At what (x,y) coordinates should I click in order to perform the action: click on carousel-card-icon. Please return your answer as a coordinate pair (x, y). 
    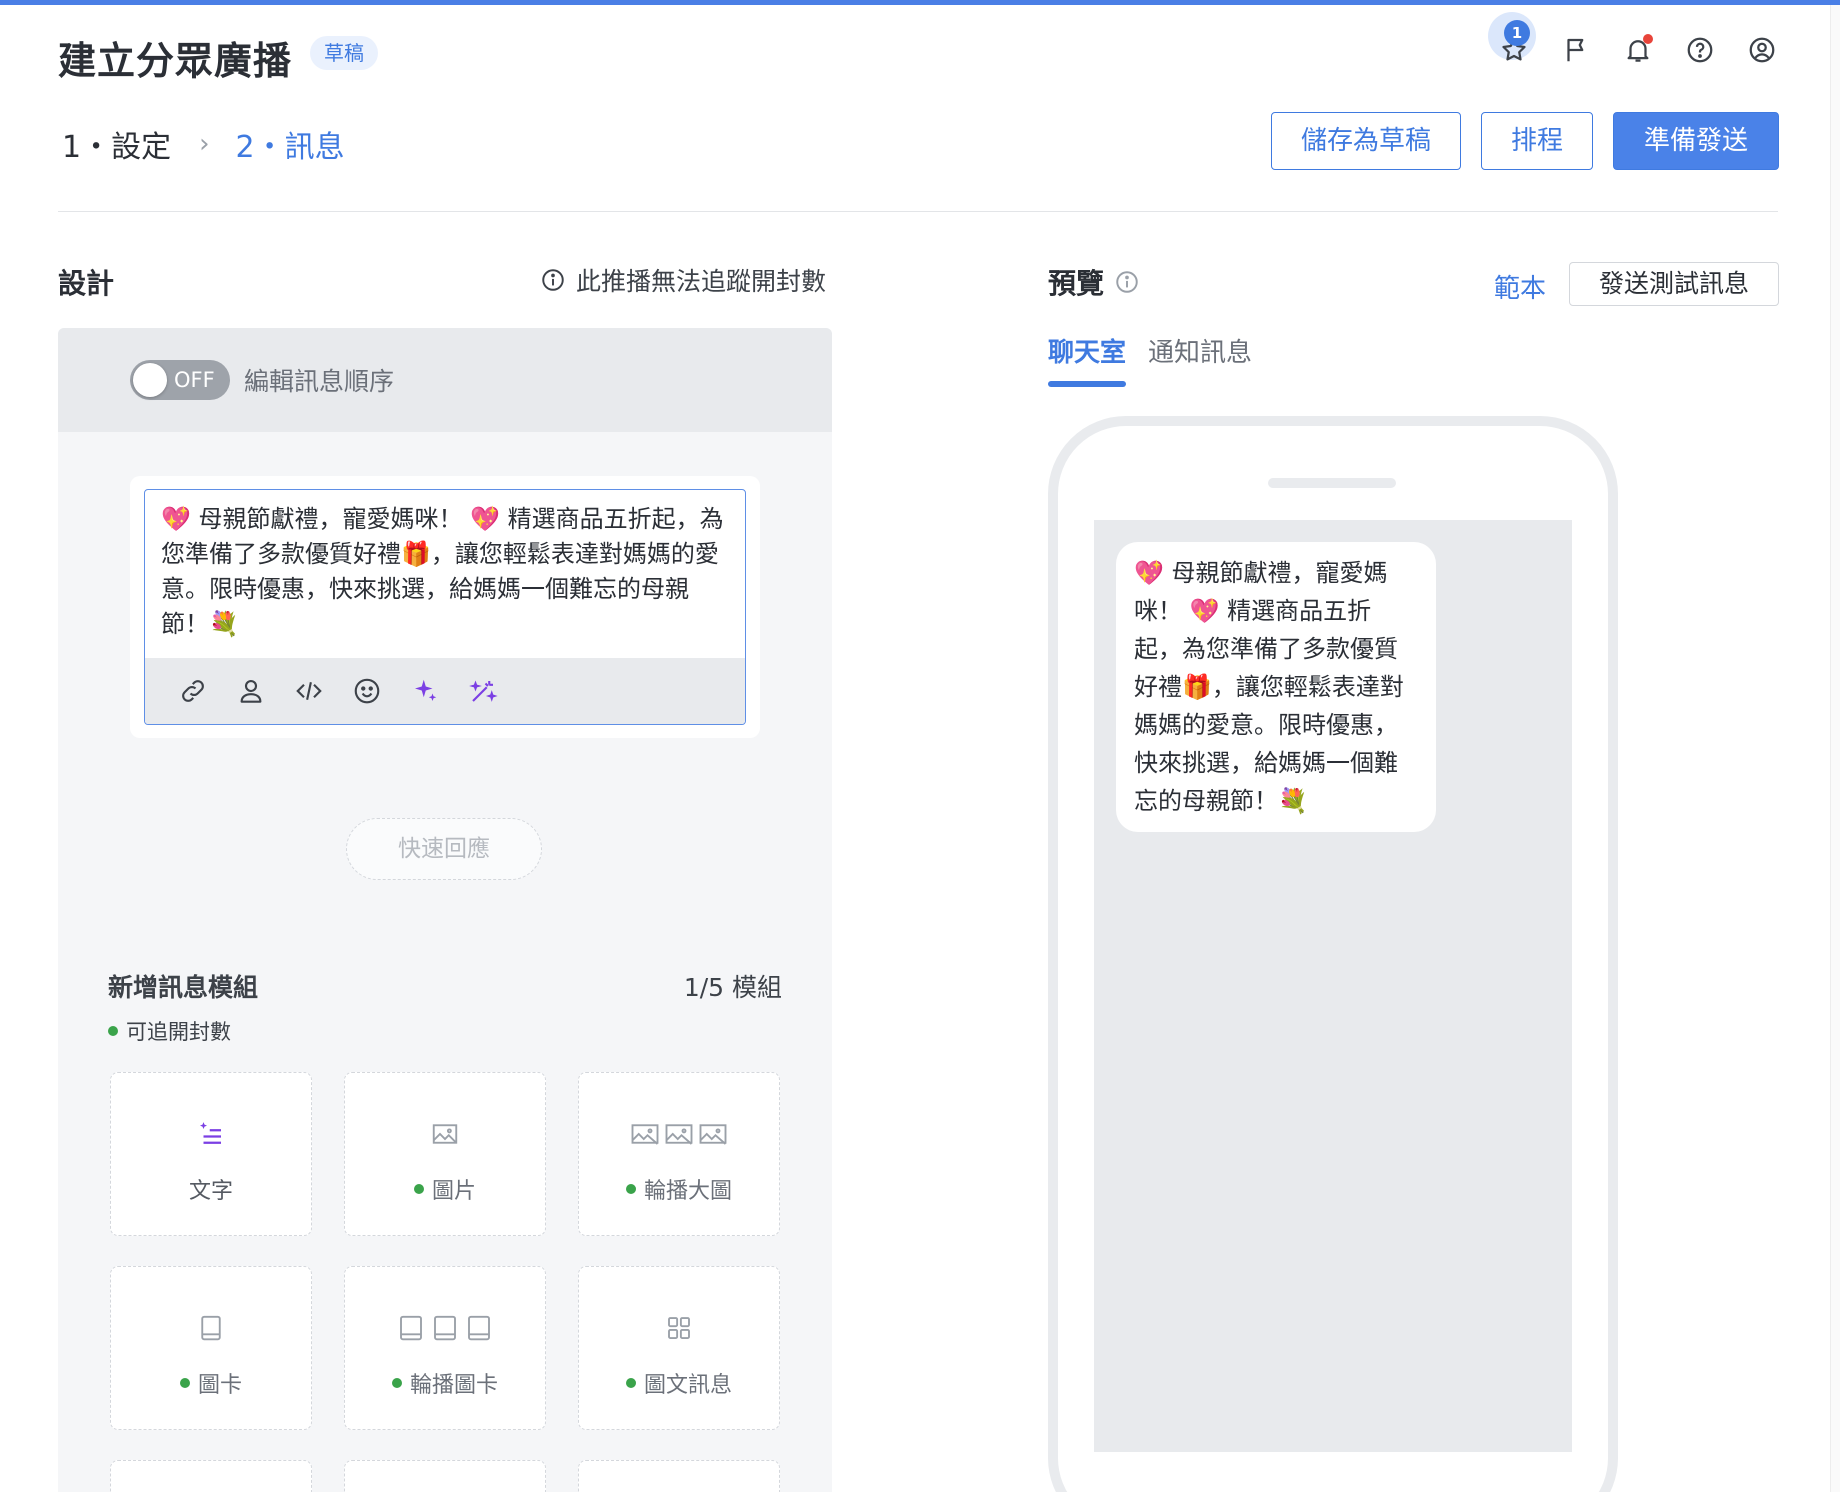
    Looking at the image, I should click on (445, 1329).